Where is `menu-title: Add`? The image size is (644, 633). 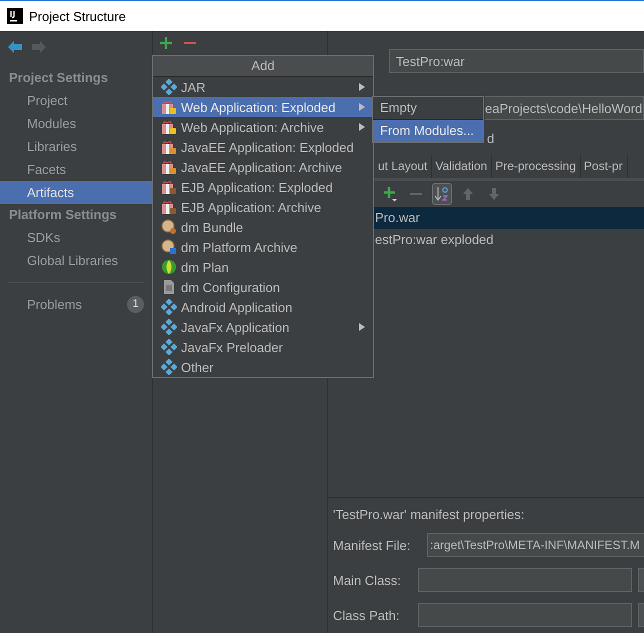
menu-title: Add is located at coordinates (263, 66).